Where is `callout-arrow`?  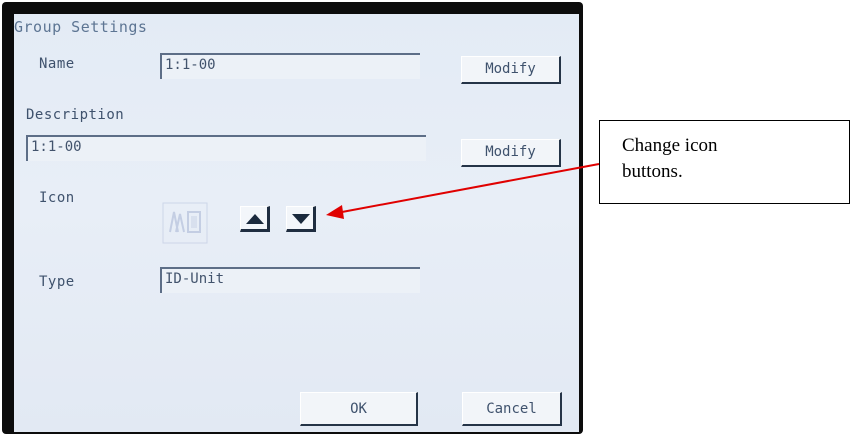
callout-arrow is located at coordinates (463, 191).